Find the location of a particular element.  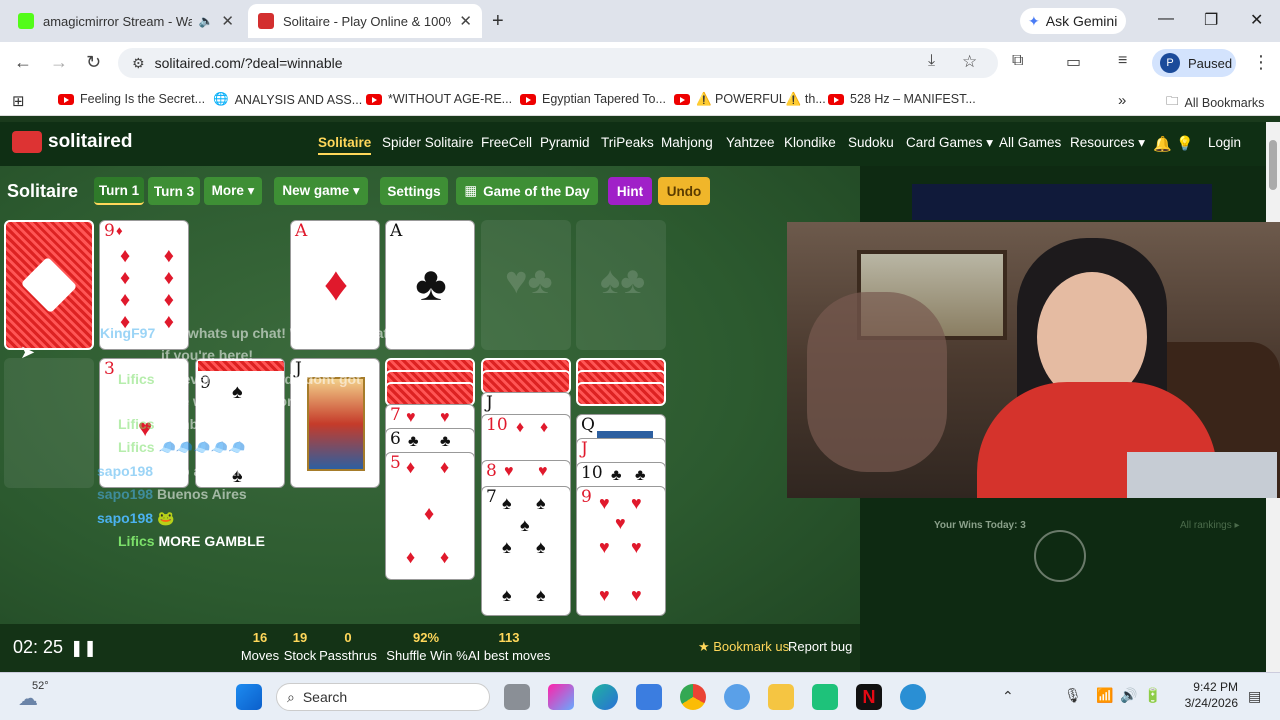

ai-moves-label: AI best moves is located at coordinates (509, 655).